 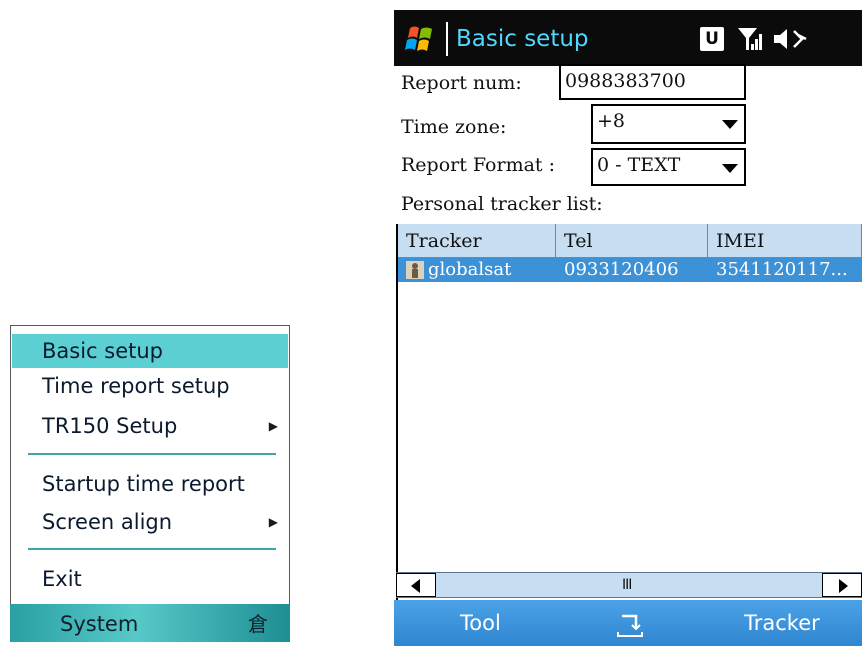 What do you see at coordinates (110, 426) in the screenshot?
I see `menu-item-label: TR150 Setup` at bounding box center [110, 426].